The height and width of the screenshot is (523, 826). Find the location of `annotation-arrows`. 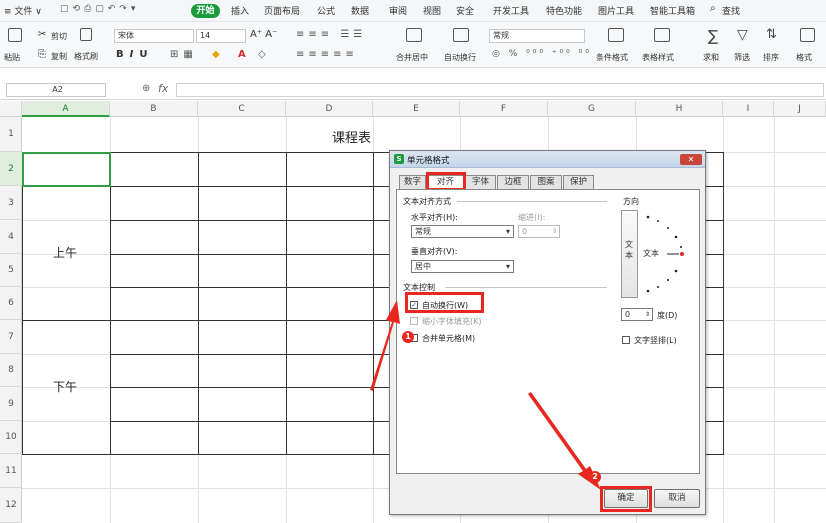

annotation-arrows is located at coordinates (485, 395).